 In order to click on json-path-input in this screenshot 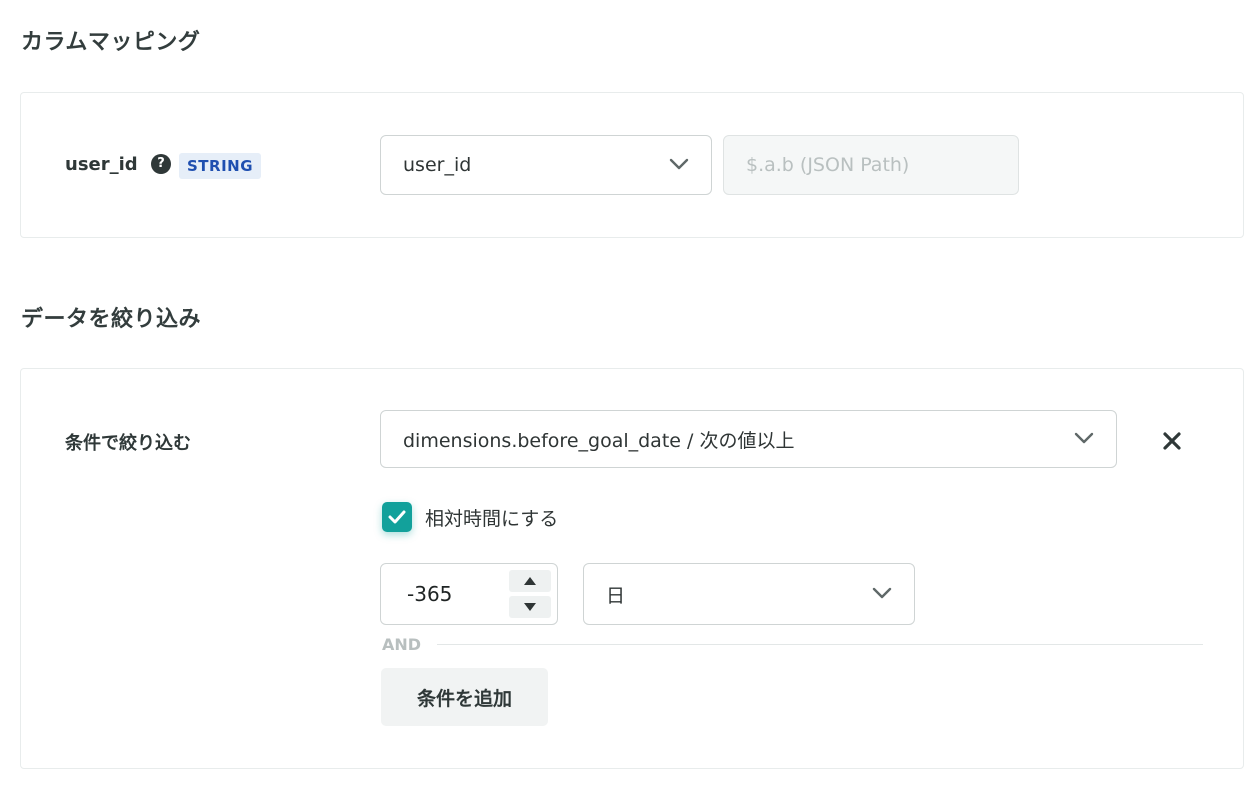, I will do `click(882, 165)`.